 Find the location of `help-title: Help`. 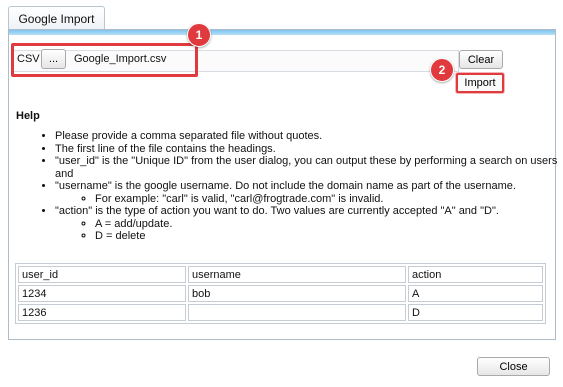

help-title: Help is located at coordinates (28, 116).